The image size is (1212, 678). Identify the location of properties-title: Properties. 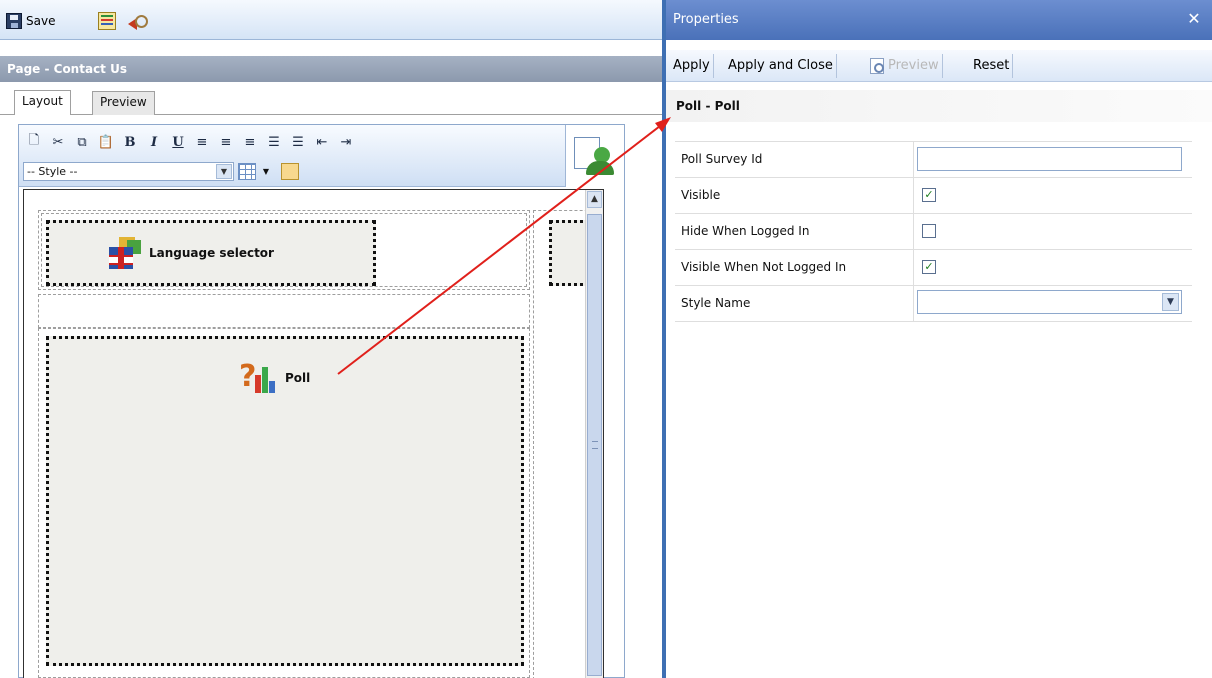
(706, 19).